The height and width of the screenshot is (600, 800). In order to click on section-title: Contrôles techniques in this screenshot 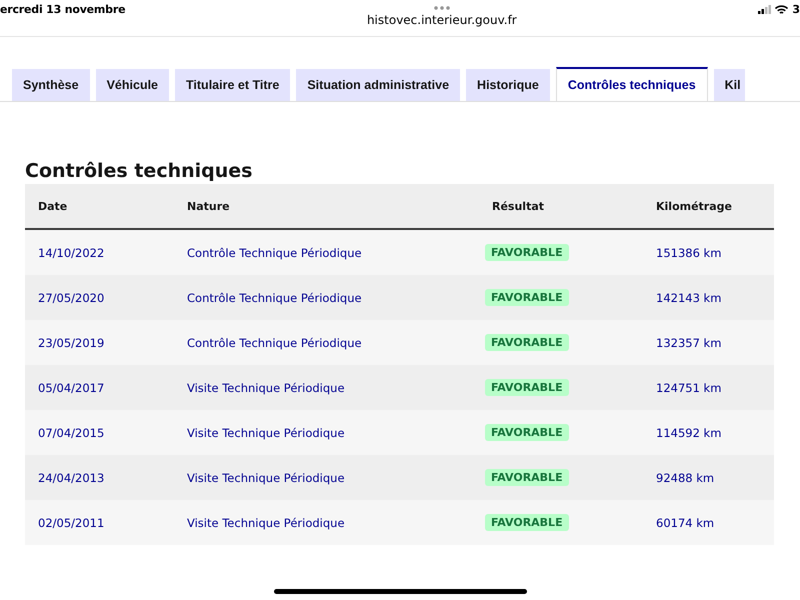, I will do `click(139, 171)`.